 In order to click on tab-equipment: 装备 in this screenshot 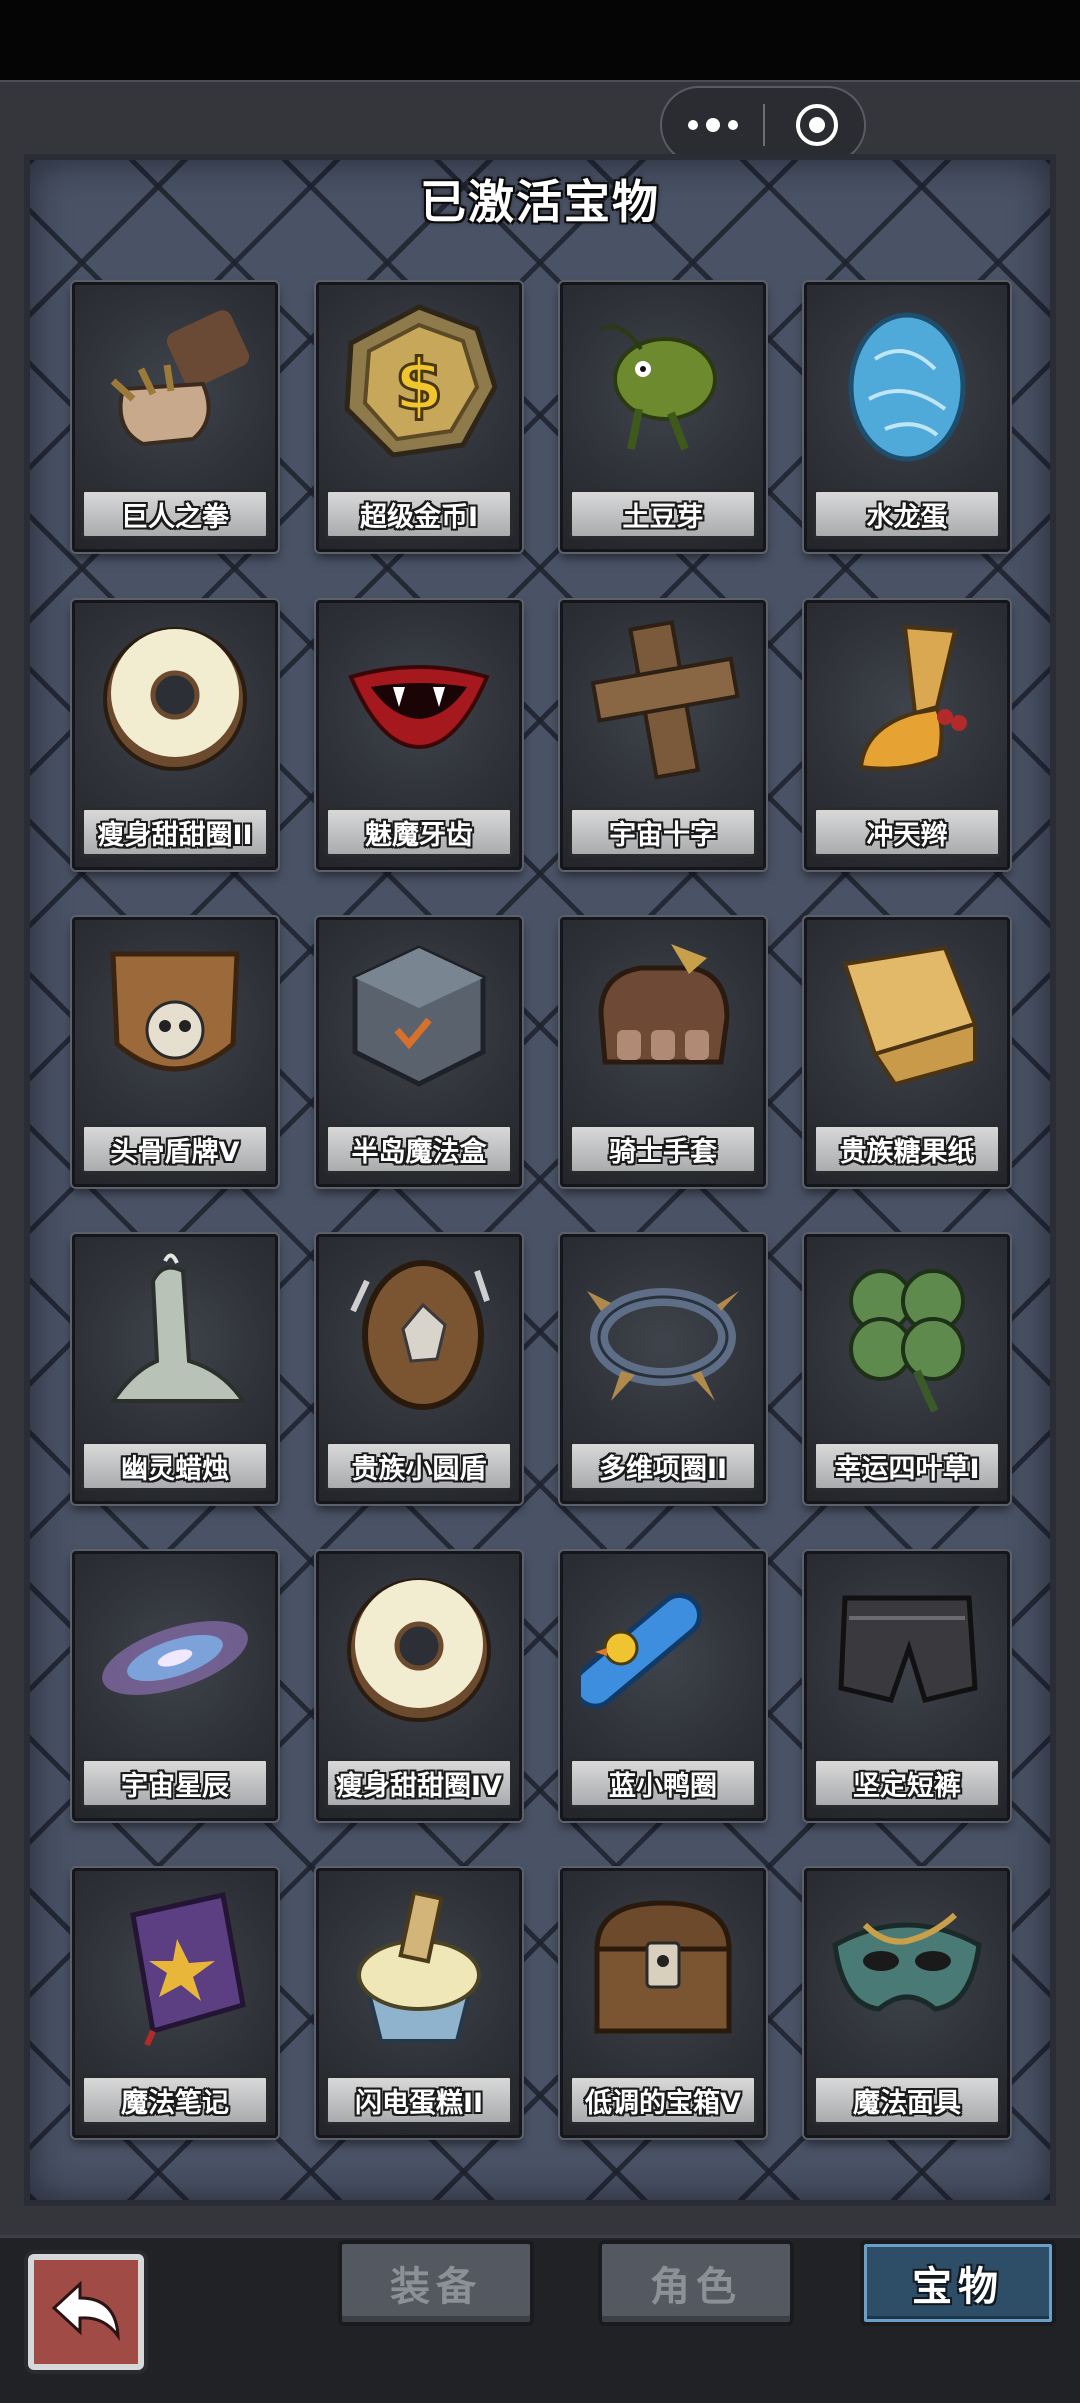, I will do `click(436, 2283)`.